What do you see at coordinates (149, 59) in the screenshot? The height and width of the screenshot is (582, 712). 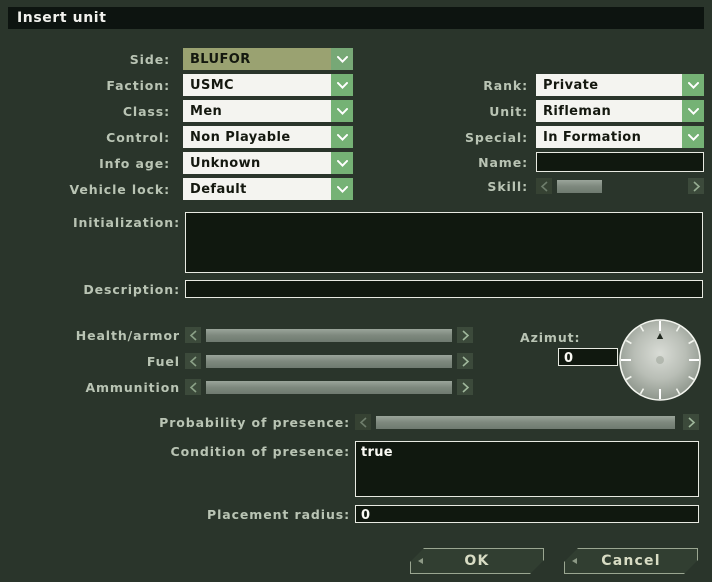 I see `label-side: Side:` at bounding box center [149, 59].